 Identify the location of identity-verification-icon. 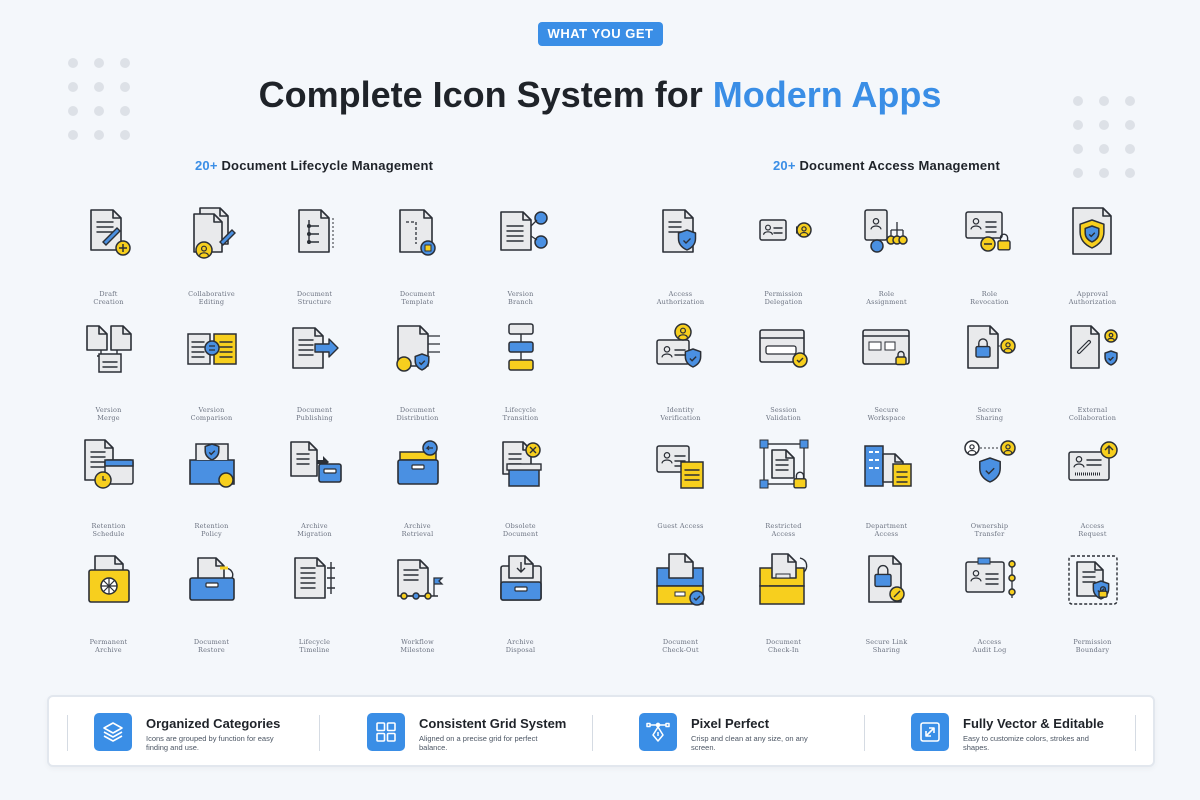
(678, 345).